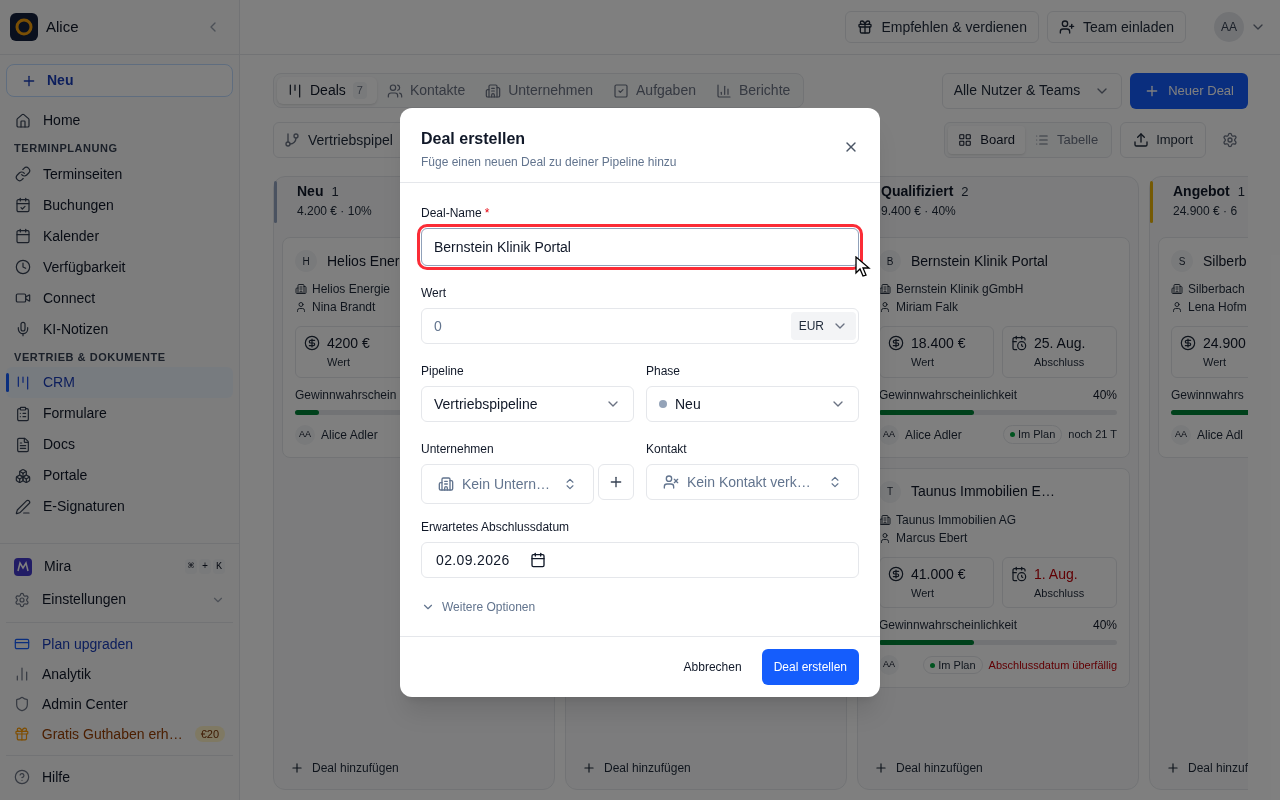 This screenshot has width=1280, height=800. Describe the element at coordinates (1224, 343) in the screenshot. I see `stat-value: 24.900` at that location.